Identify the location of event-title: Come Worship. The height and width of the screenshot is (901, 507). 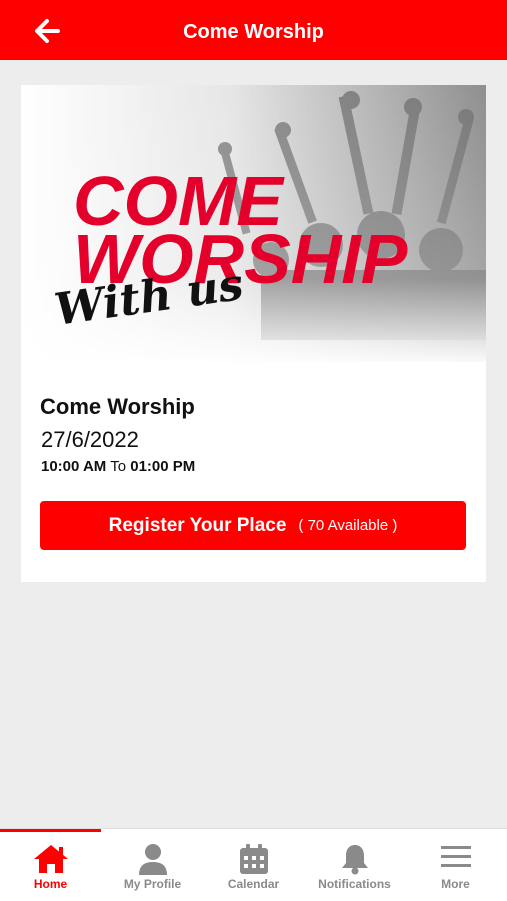
(117, 406).